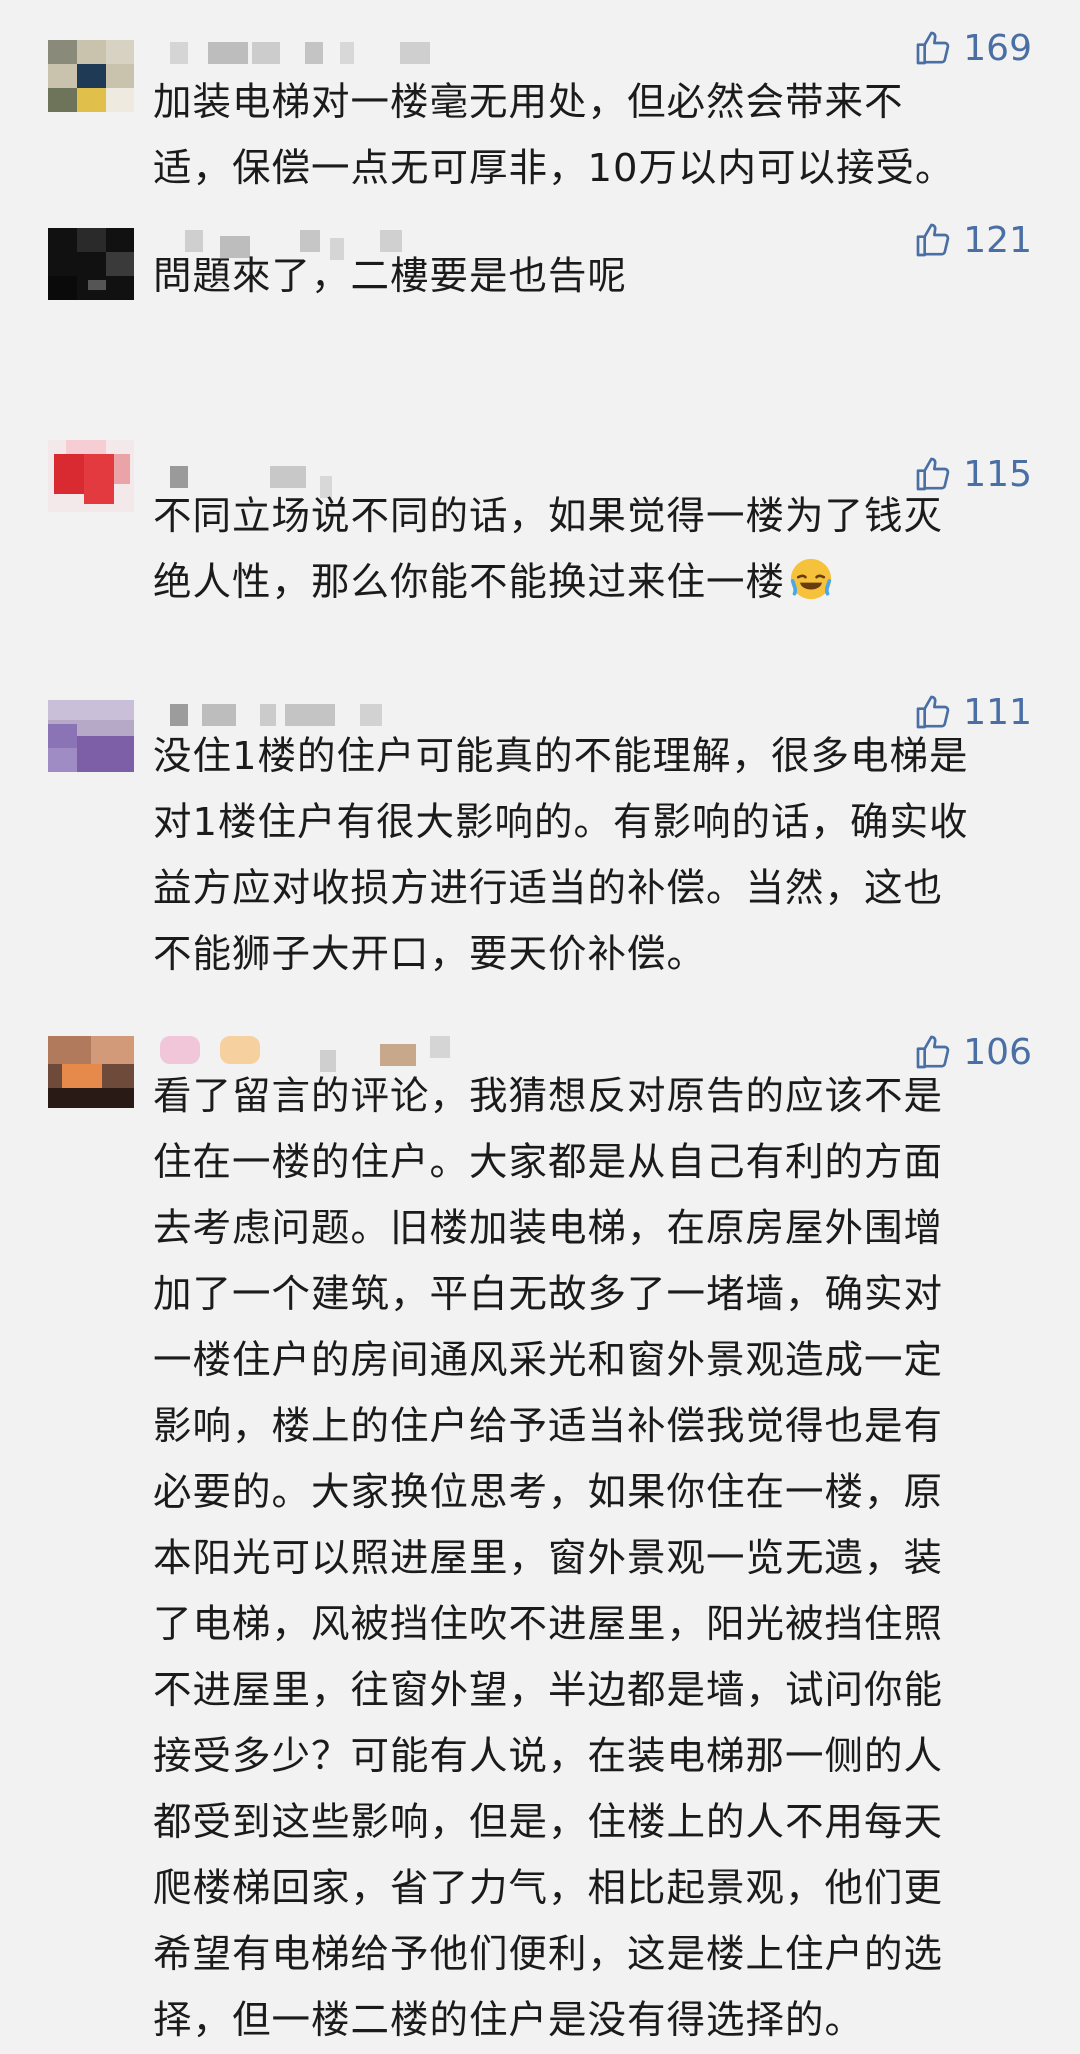  I want to click on like-button: 169, so click(972, 48).